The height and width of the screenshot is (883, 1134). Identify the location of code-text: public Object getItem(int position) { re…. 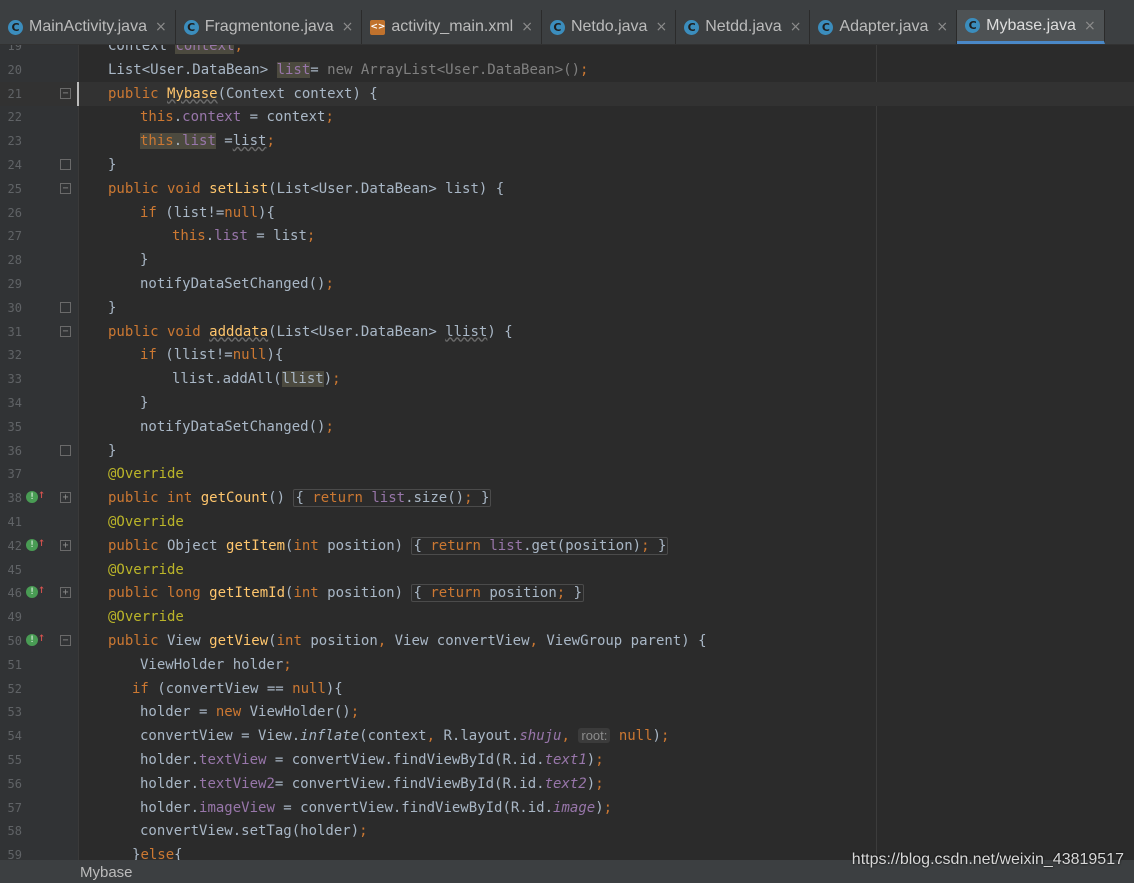
(388, 546).